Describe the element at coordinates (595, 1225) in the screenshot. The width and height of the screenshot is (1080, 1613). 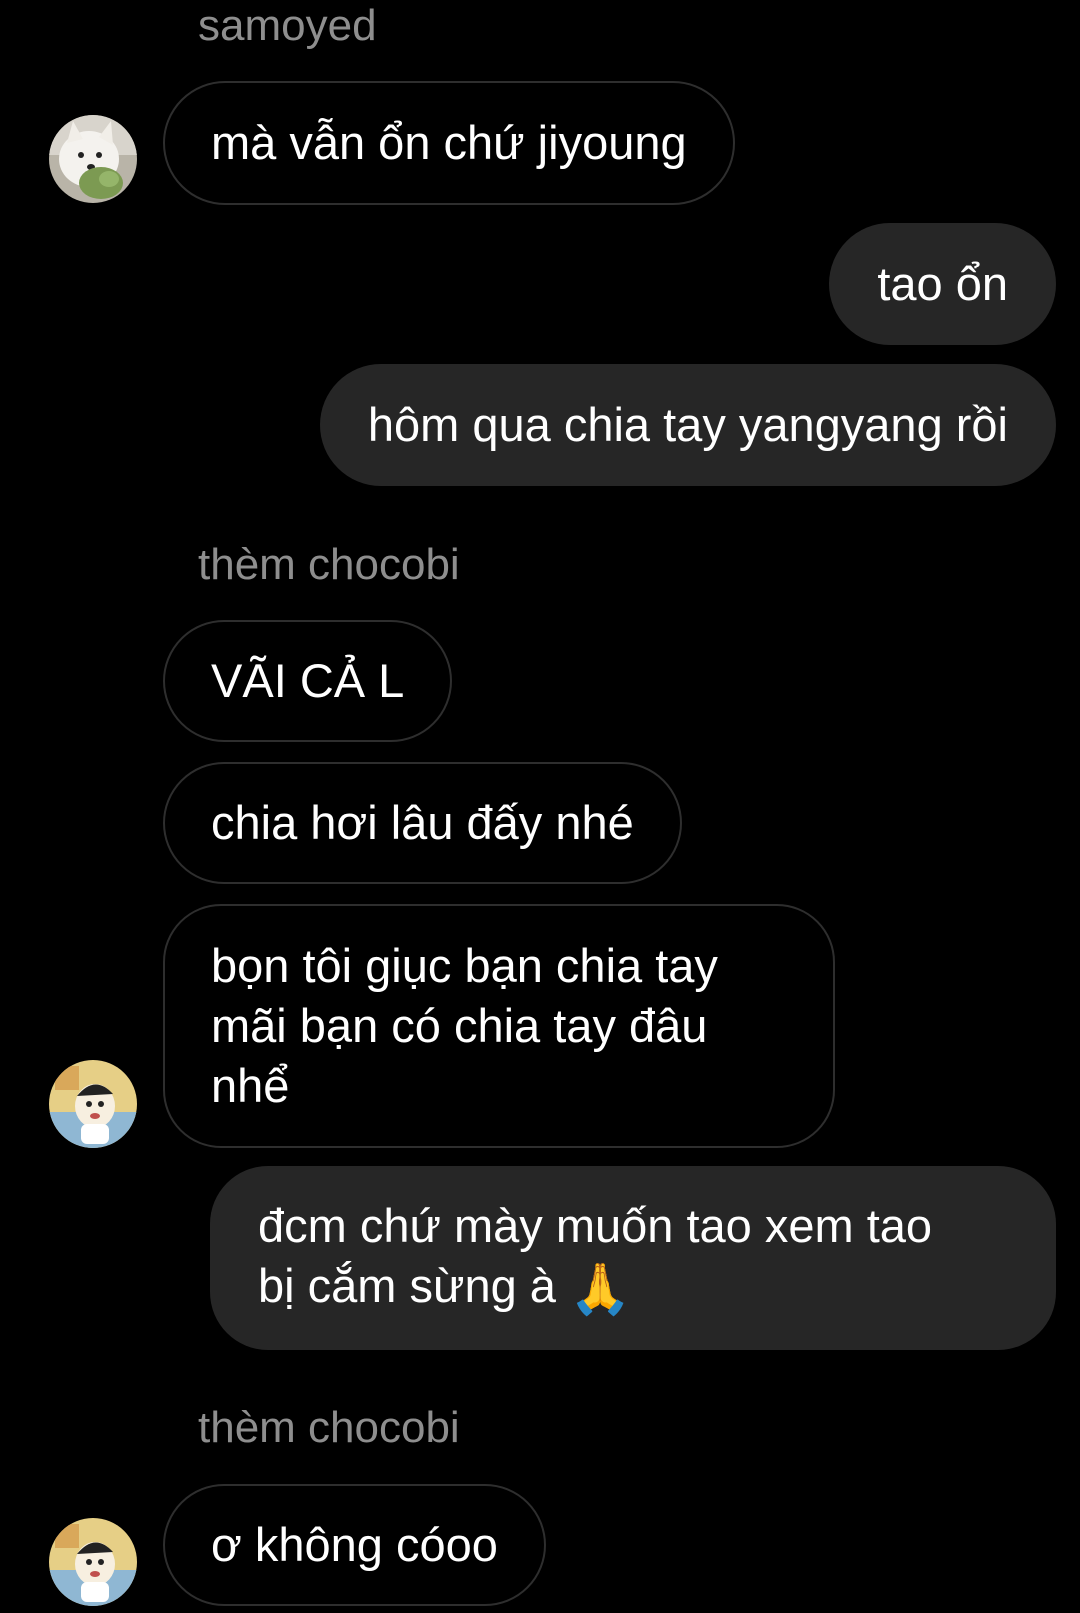
I see `message-text-line: đcm chứ mày muốn tao xem tao` at that location.